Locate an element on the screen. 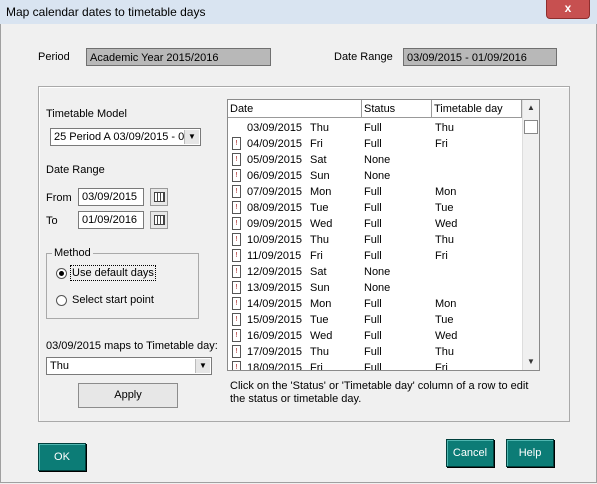  table-row: ! 07/09/2015 Mon Full Mon is located at coordinates (375, 192).